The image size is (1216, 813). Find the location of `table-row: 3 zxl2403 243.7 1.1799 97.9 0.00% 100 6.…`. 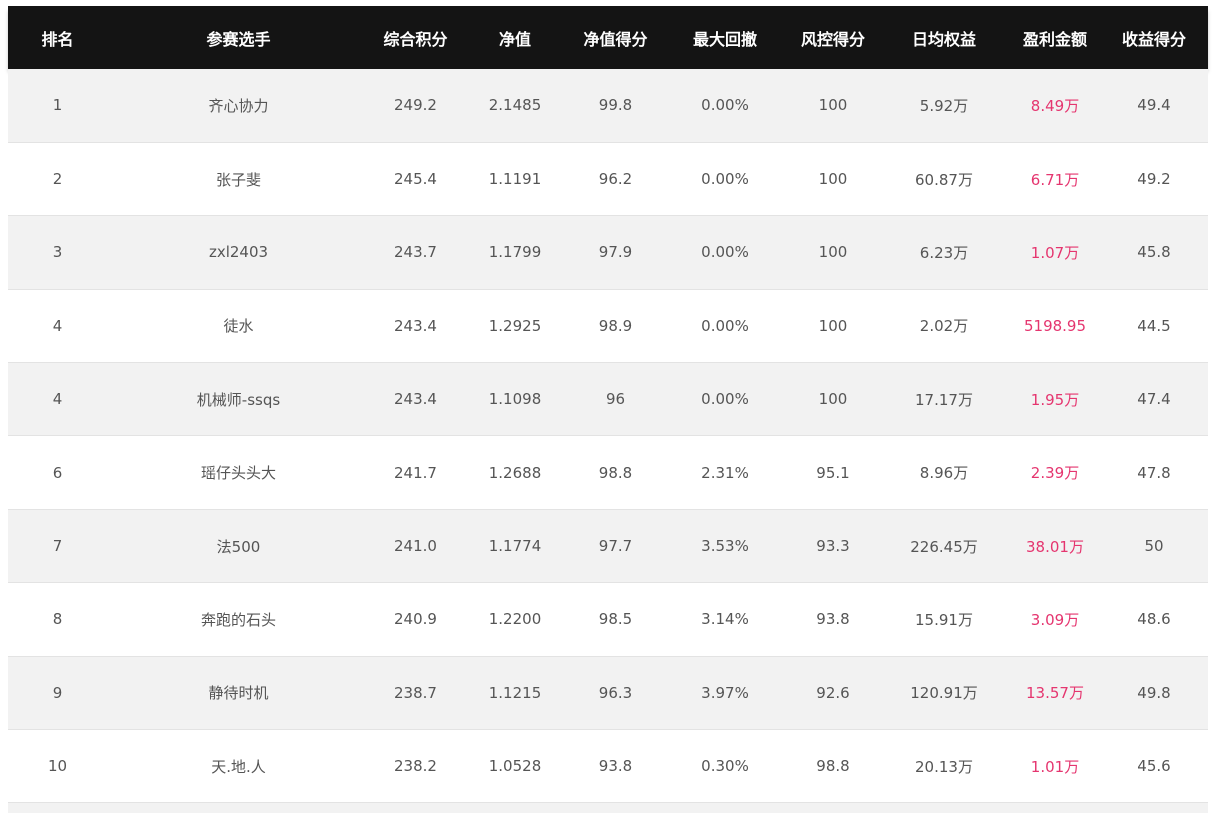

table-row: 3 zxl2403 243.7 1.1799 97.9 0.00% 100 6.… is located at coordinates (608, 252).